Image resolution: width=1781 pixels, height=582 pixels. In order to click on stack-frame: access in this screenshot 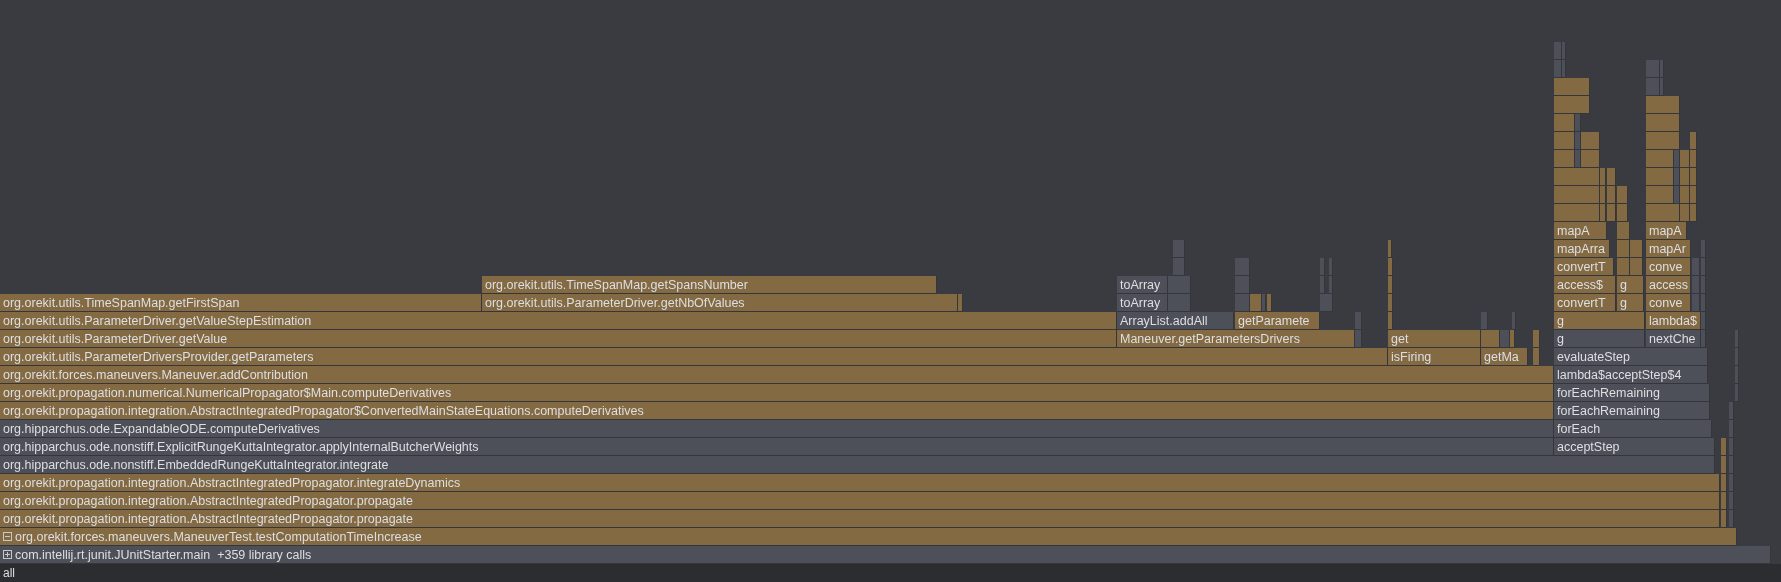, I will do `click(1668, 285)`.